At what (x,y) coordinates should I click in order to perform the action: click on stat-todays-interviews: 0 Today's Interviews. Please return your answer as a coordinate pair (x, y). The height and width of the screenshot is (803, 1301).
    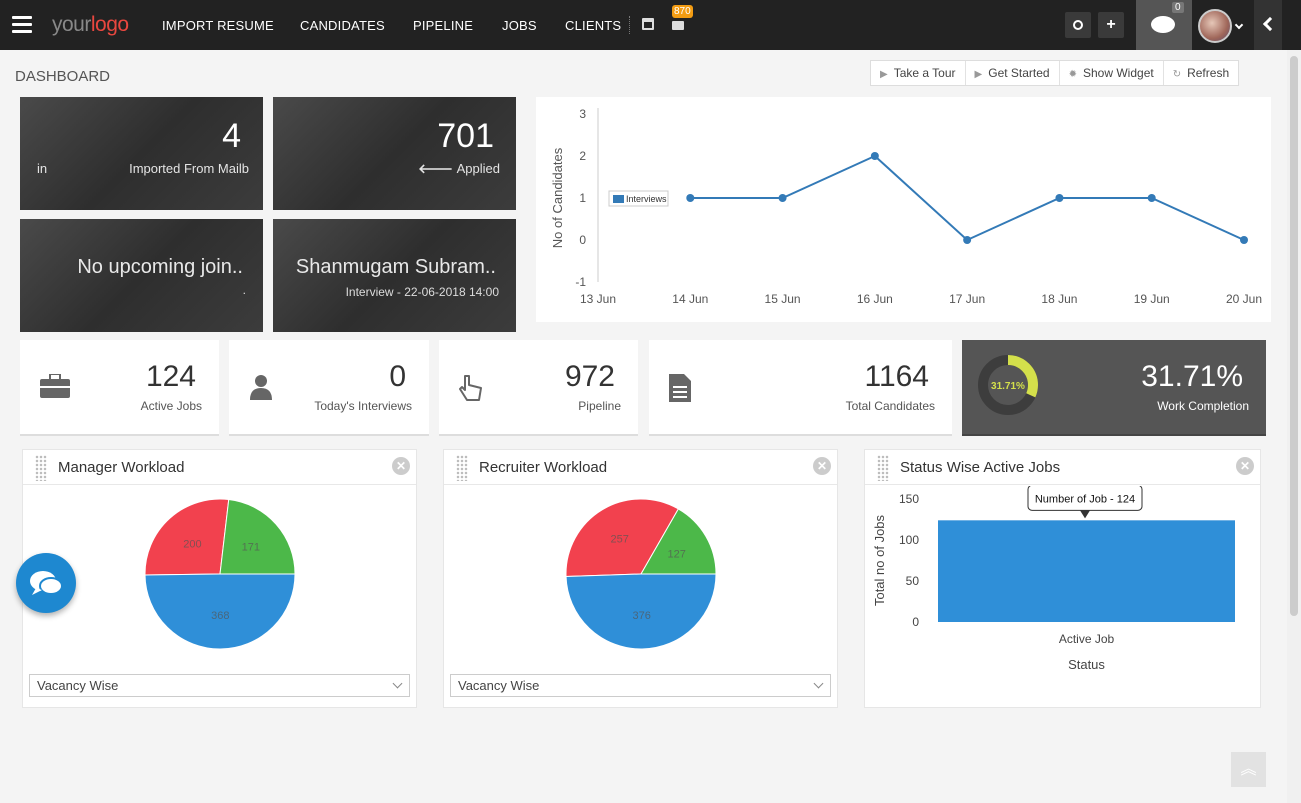
    Looking at the image, I should click on (329, 388).